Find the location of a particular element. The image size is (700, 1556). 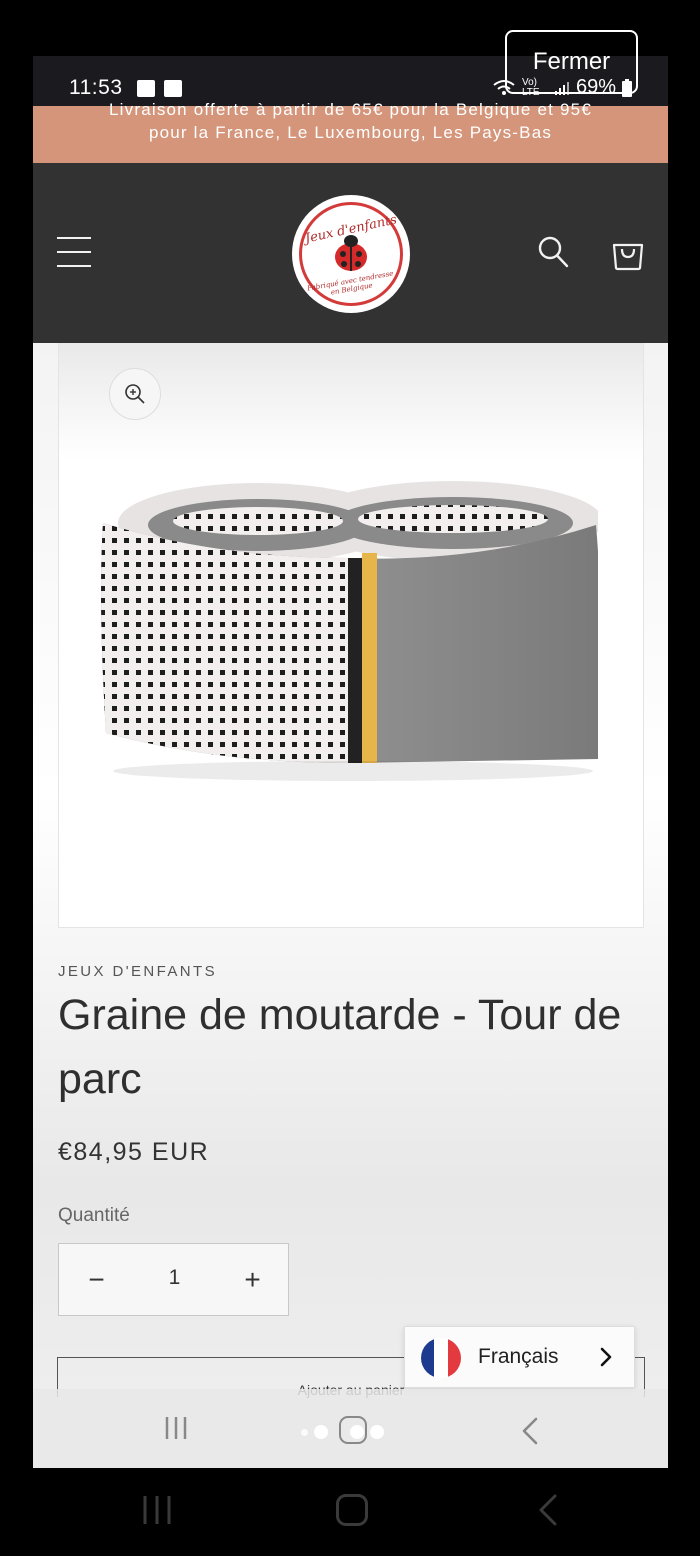

browser-nav-overlay is located at coordinates (350, 1428).